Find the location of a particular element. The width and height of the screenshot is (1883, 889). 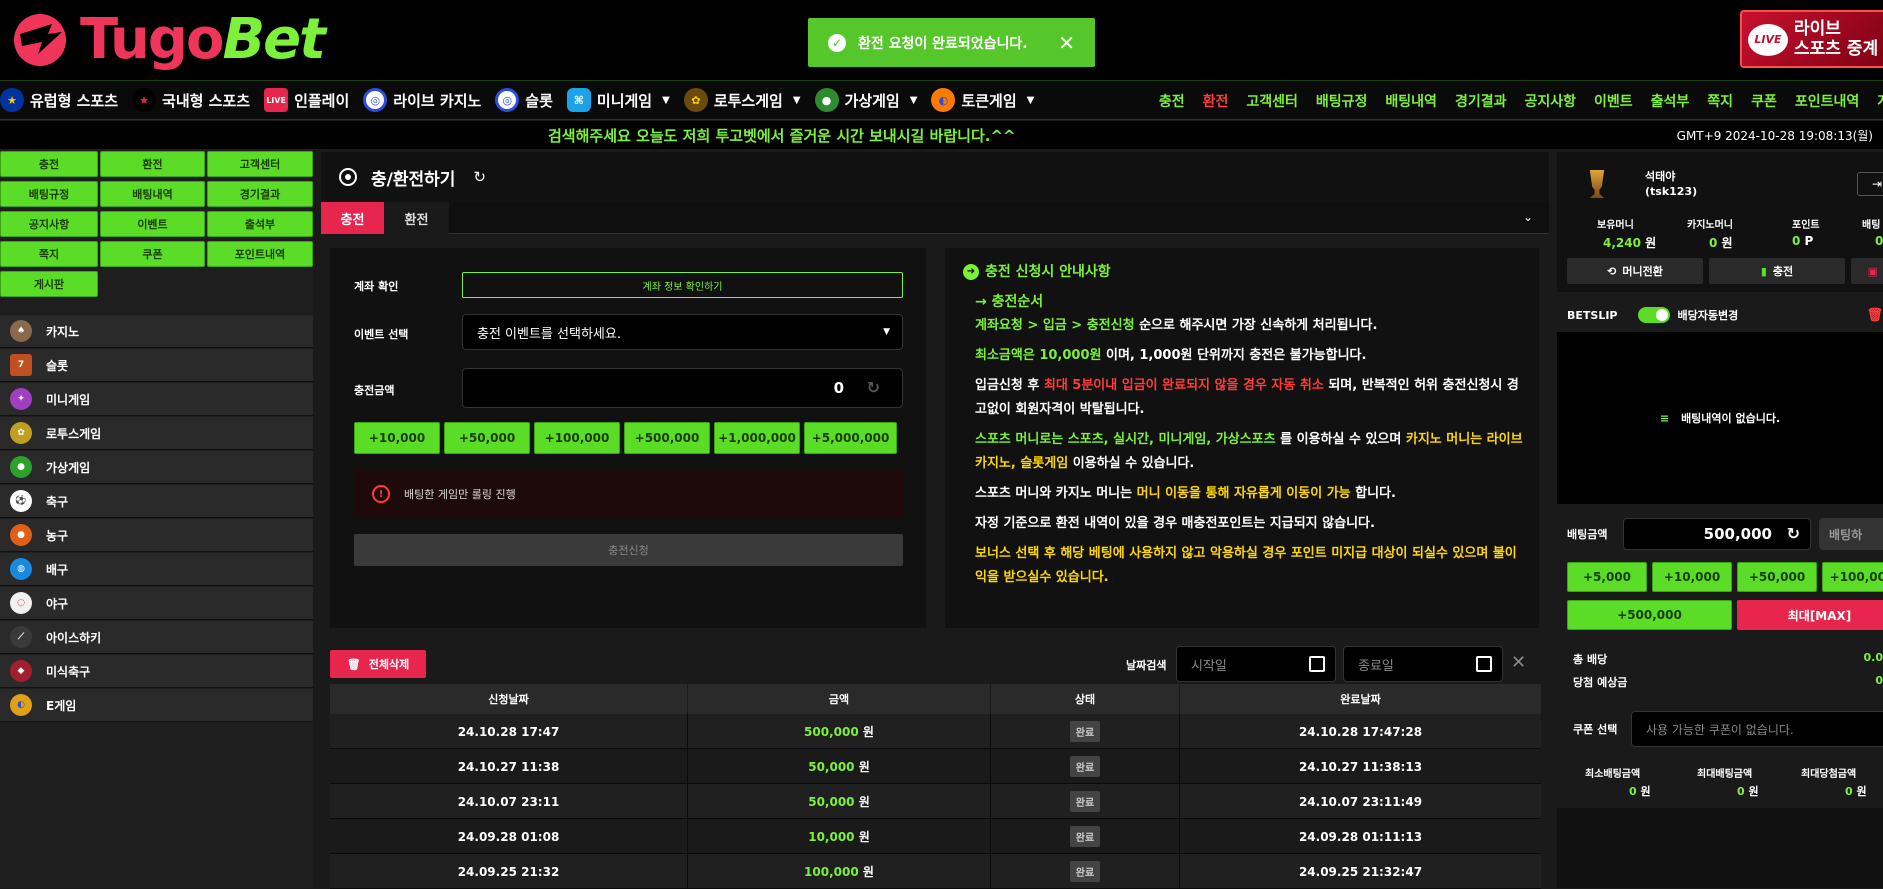

trash-icon: 🗑 is located at coordinates (1874, 315).